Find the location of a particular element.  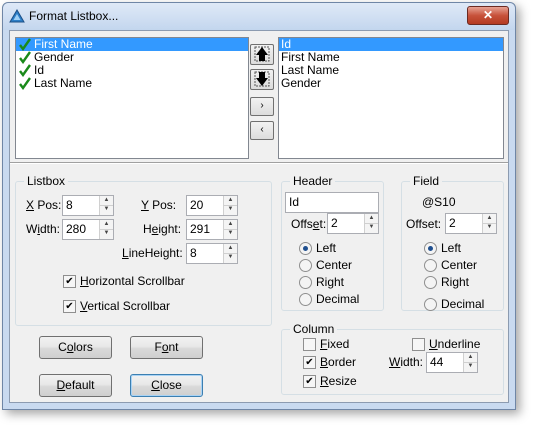

lineheight-input: 8 ▲ ▼ is located at coordinates (212, 253).